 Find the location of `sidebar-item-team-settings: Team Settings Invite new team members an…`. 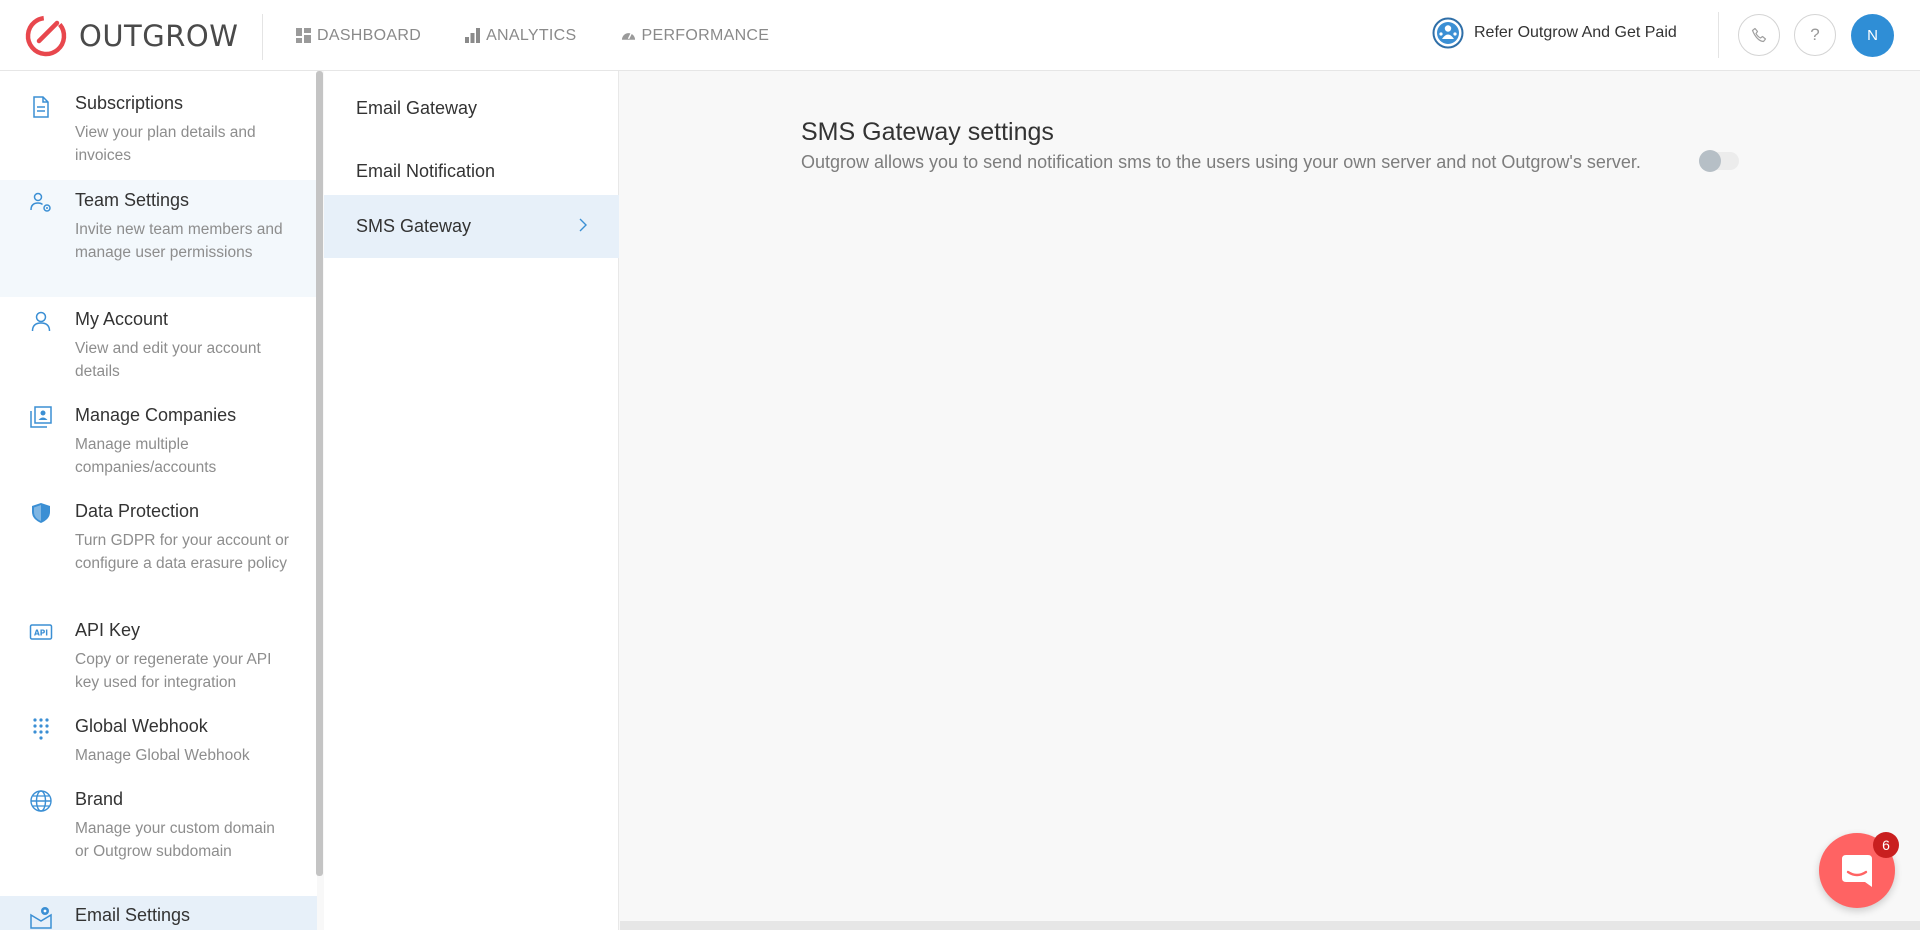

sidebar-item-team-settings: Team Settings Invite new team members an… is located at coordinates (158, 238).